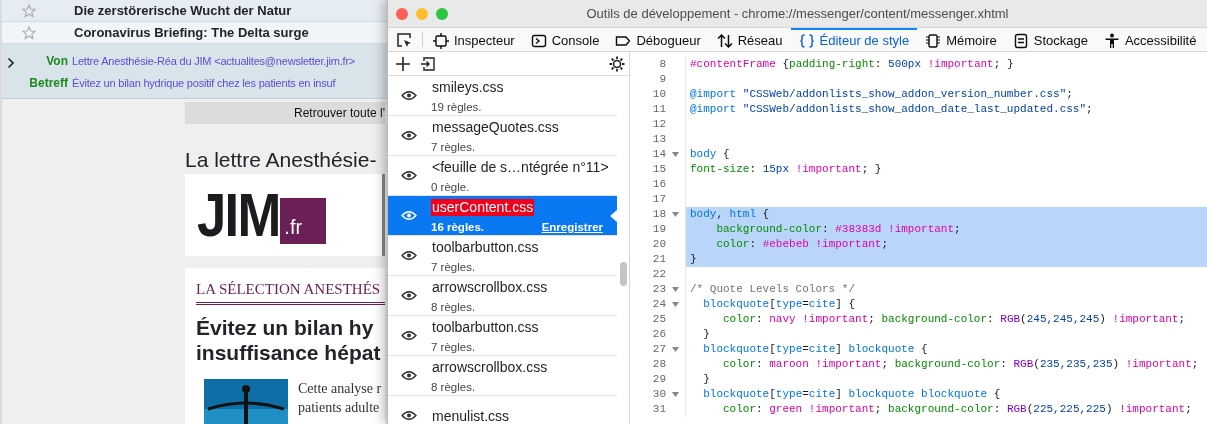 The image size is (1207, 424). I want to click on devtools-tab: Éditeur de style, so click(854, 39).